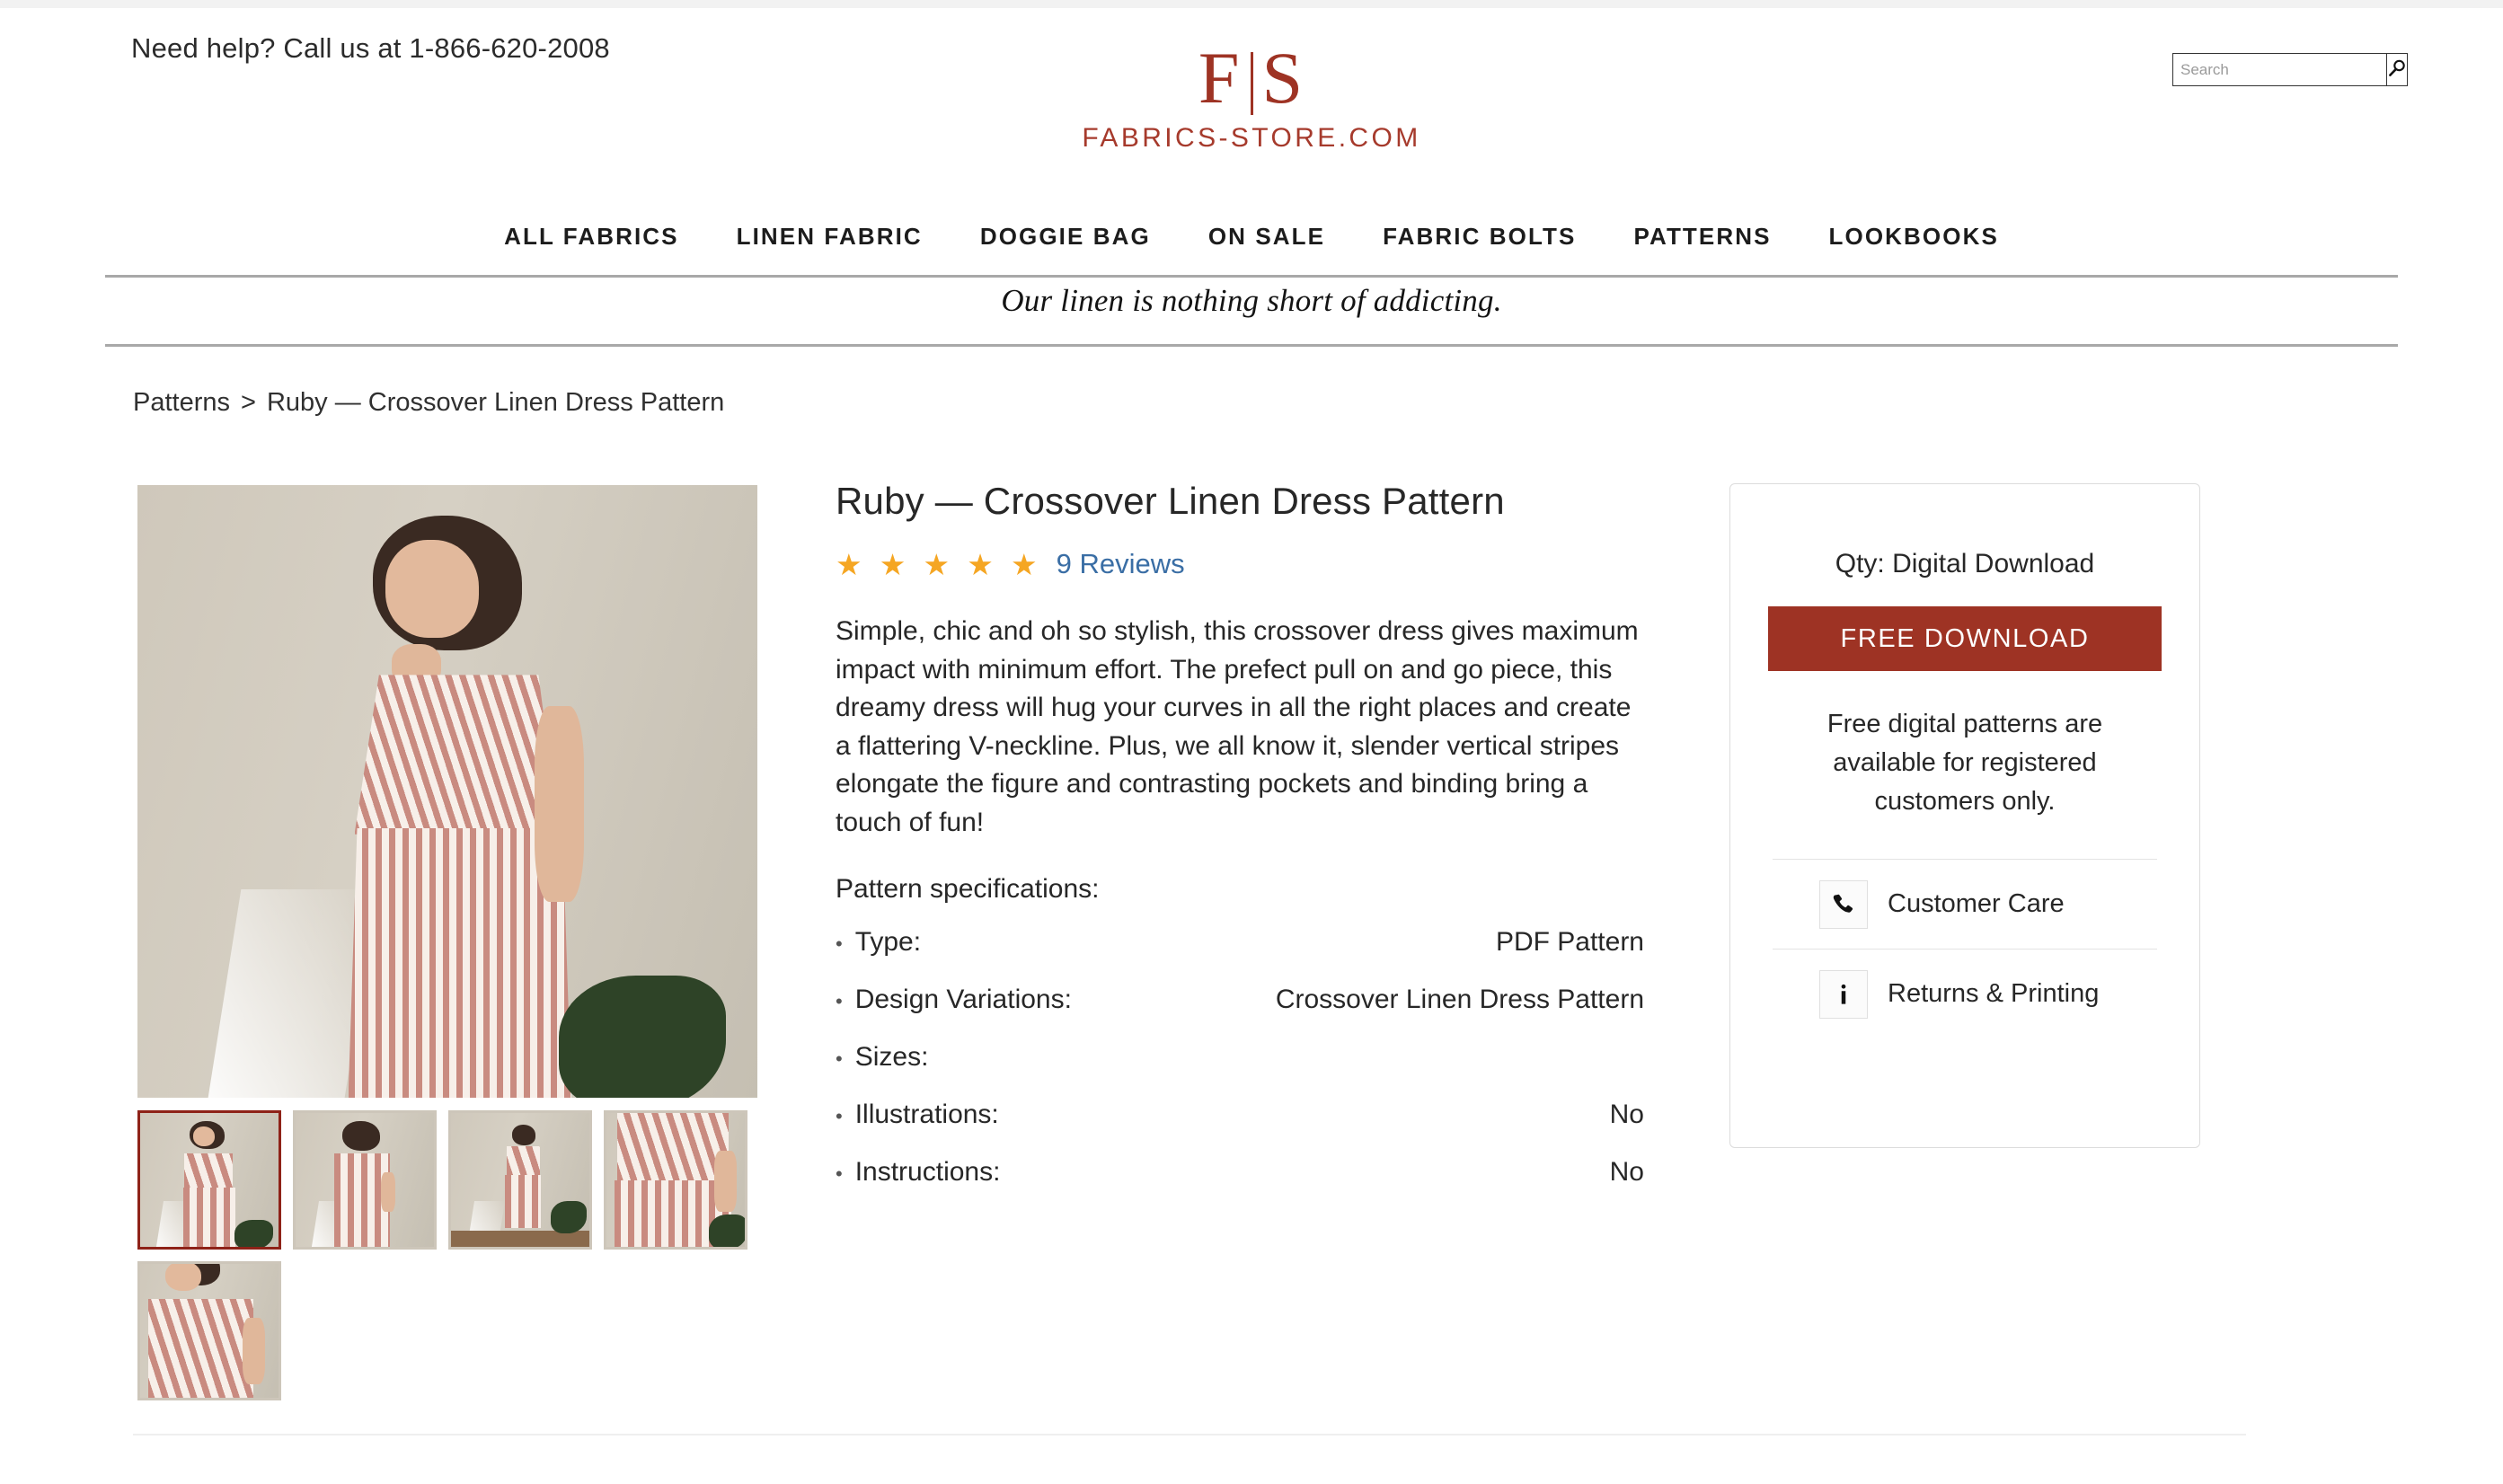 The height and width of the screenshot is (1484, 2503). Describe the element at coordinates (939, 564) in the screenshot. I see `rating-stars: ★ ★ ★ ★ ★` at that location.